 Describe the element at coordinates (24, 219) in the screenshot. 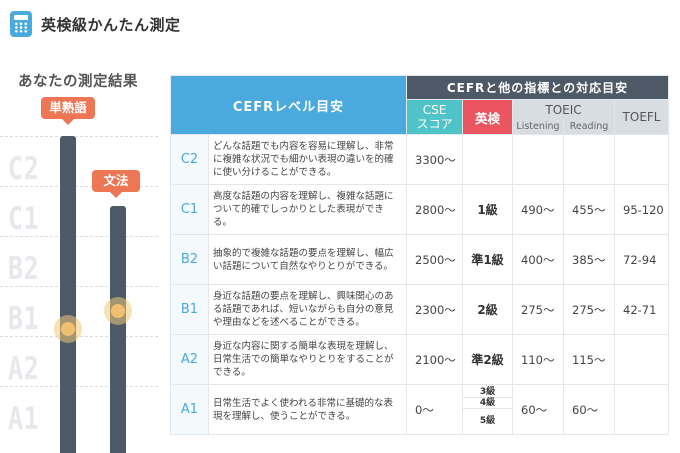

I see `level-label: C1` at that location.